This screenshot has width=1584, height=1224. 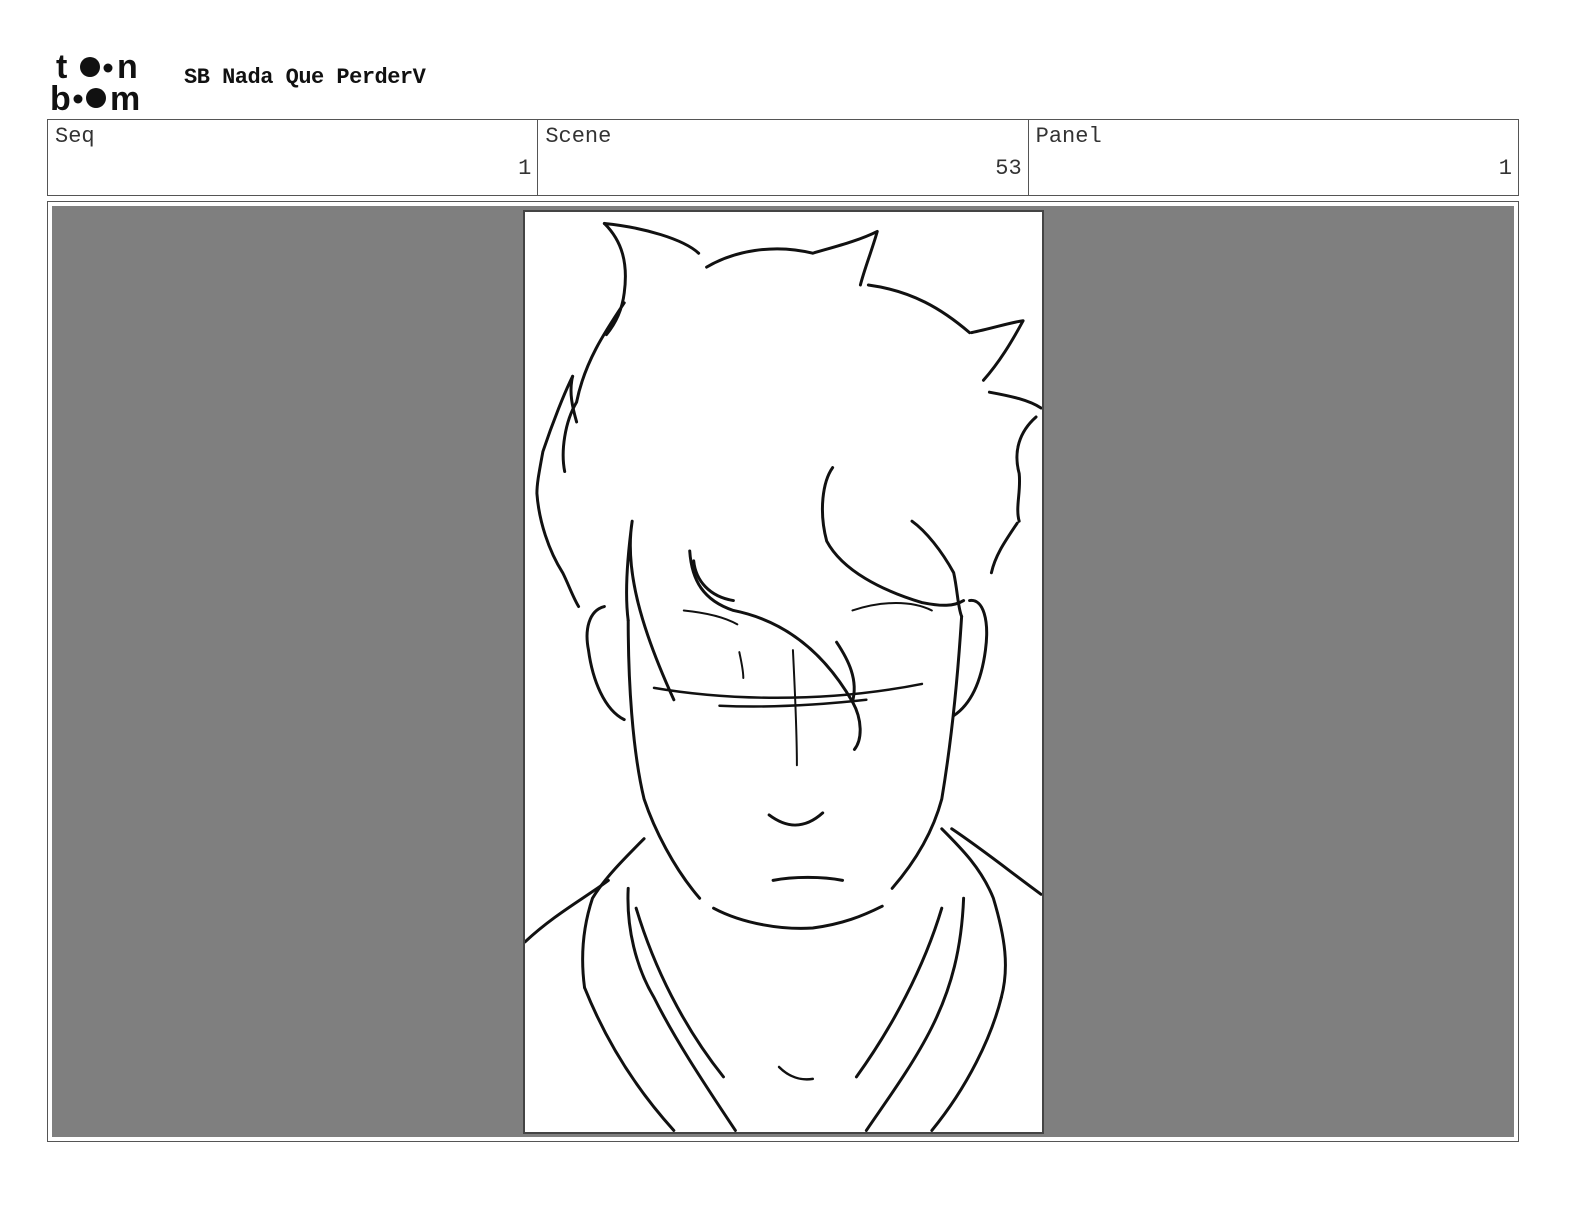 I want to click on header: t n b m SB Nada Que PerderV, so click(x=238, y=82).